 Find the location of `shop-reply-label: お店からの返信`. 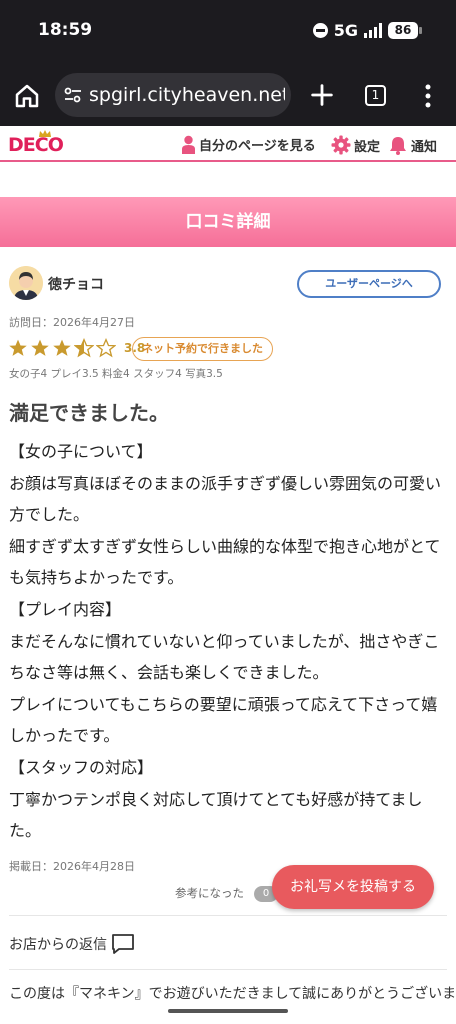

shop-reply-label: お店からの返信 is located at coordinates (58, 945).